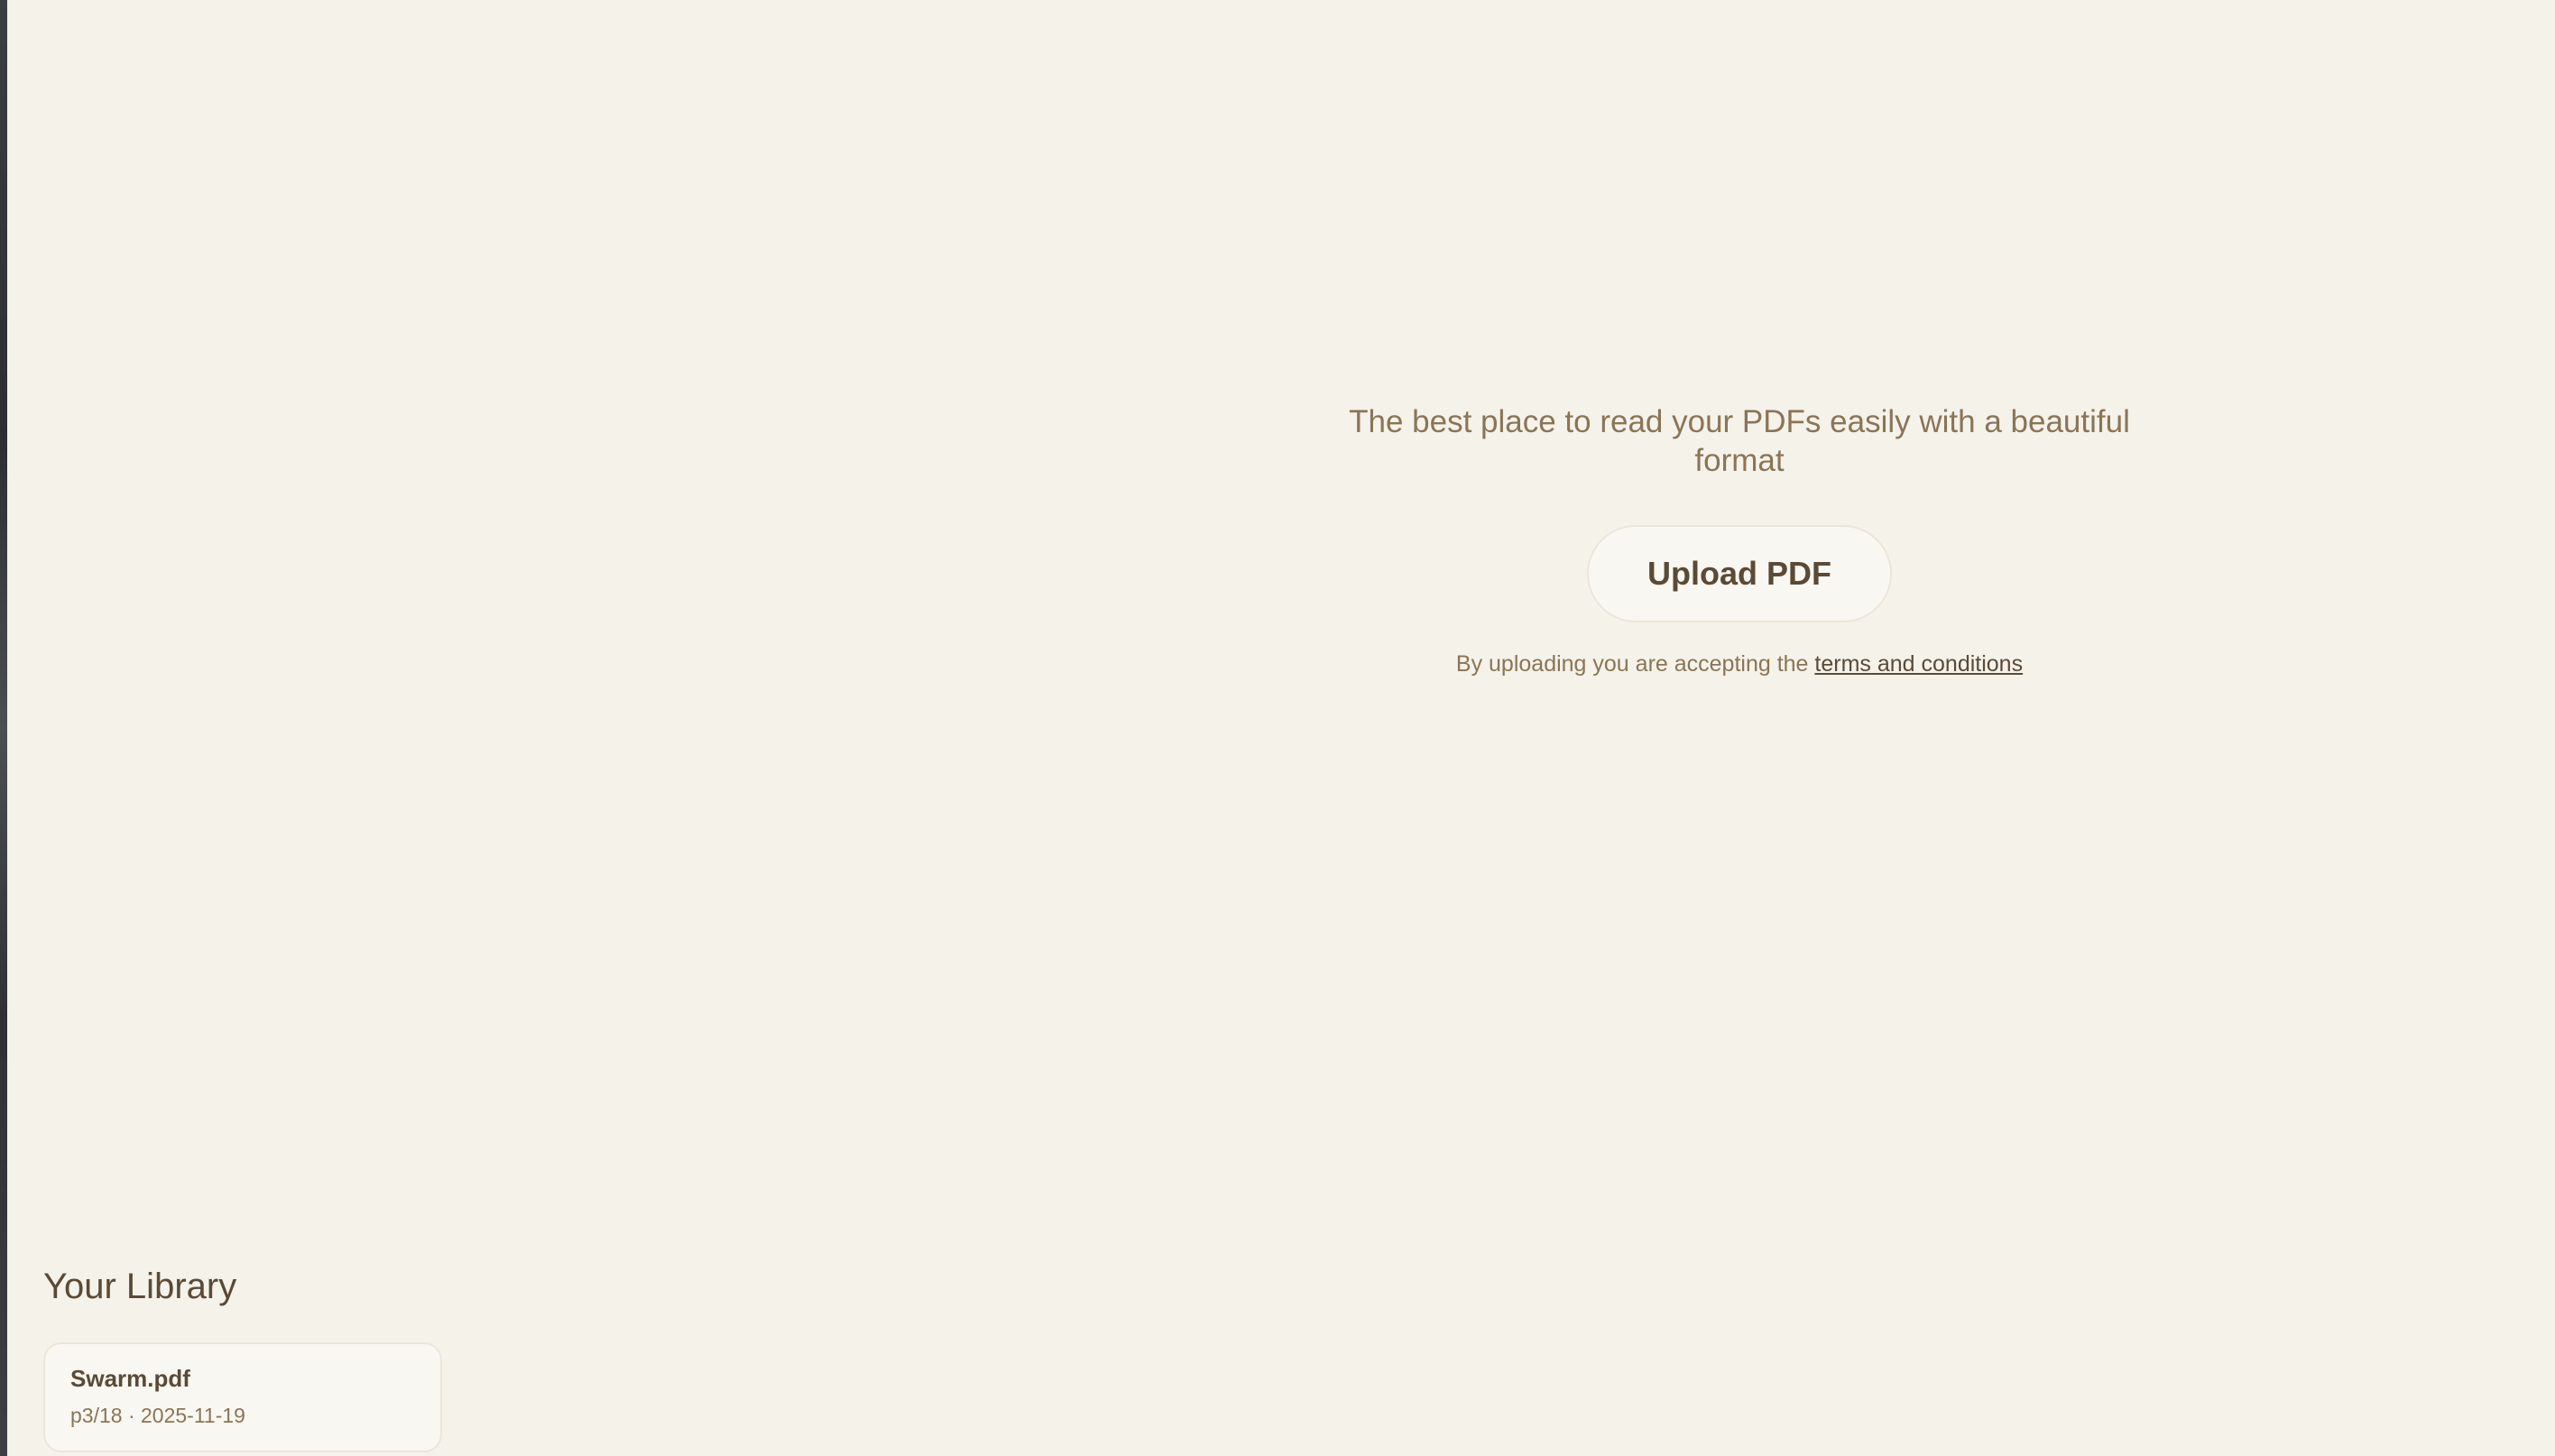  What do you see at coordinates (1739, 573) in the screenshot?
I see `upload-pdf-button: Upload PDF` at bounding box center [1739, 573].